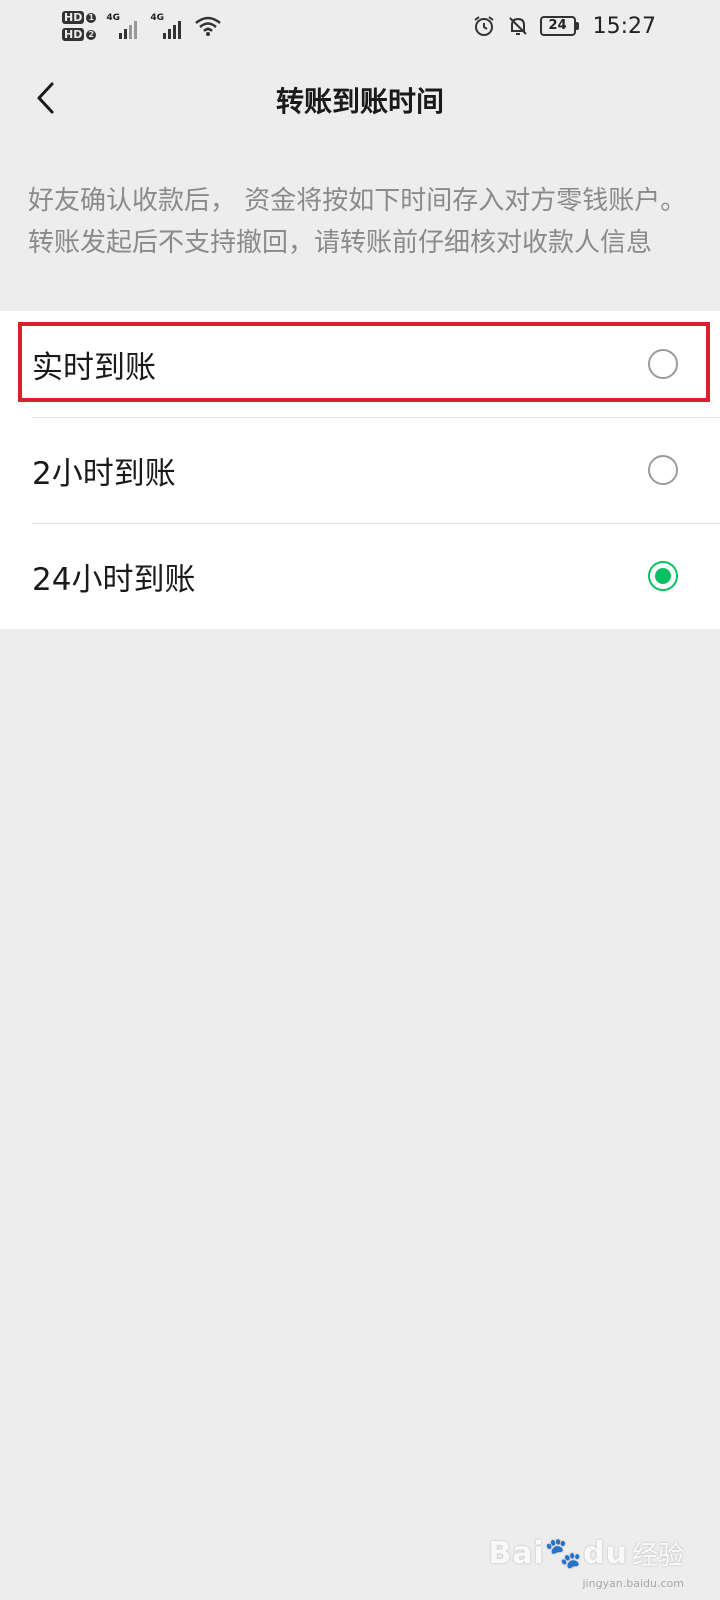 The height and width of the screenshot is (1600, 720). I want to click on signal-bars-2-icon, so click(172, 30).